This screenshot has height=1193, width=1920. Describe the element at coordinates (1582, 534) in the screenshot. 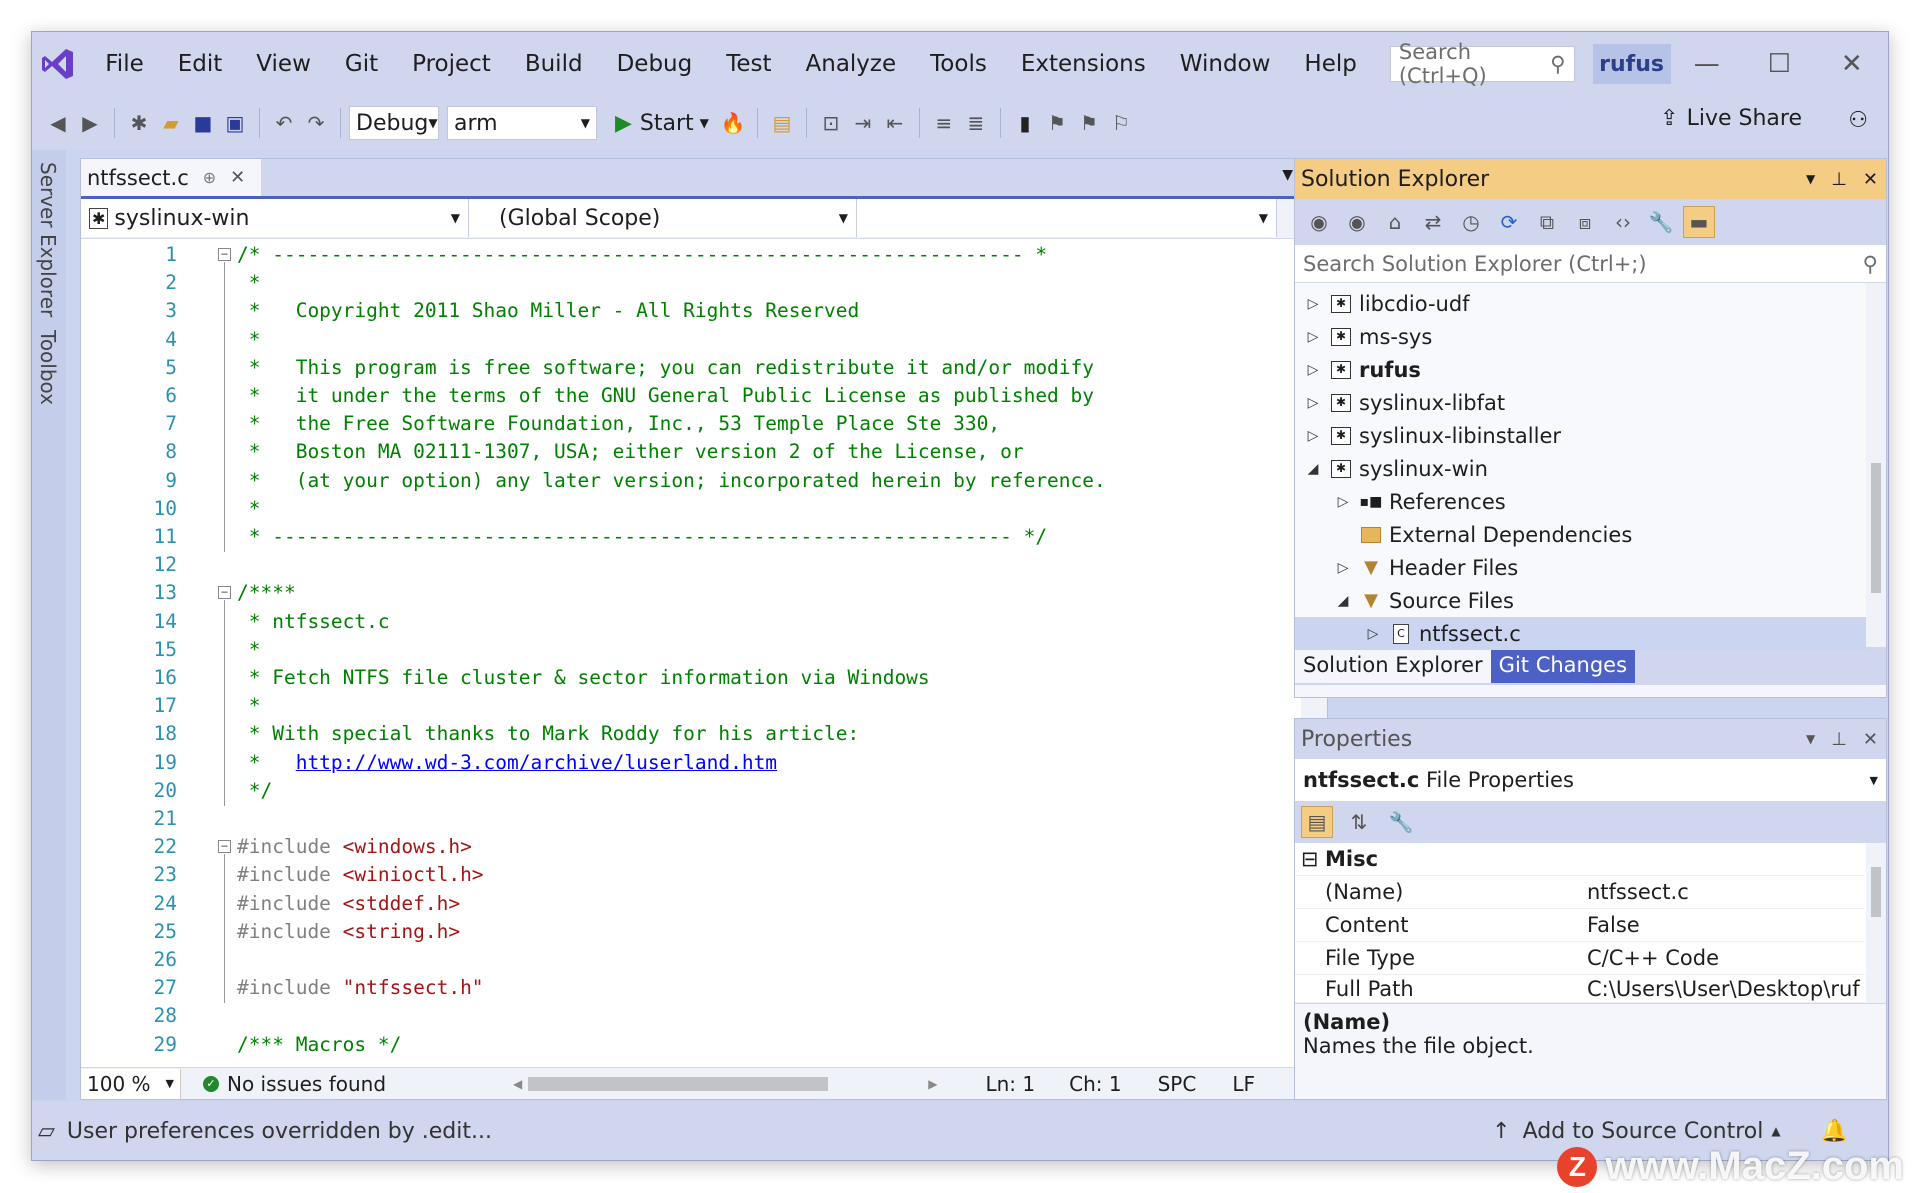

I see `tree-item: External Dependencies` at that location.